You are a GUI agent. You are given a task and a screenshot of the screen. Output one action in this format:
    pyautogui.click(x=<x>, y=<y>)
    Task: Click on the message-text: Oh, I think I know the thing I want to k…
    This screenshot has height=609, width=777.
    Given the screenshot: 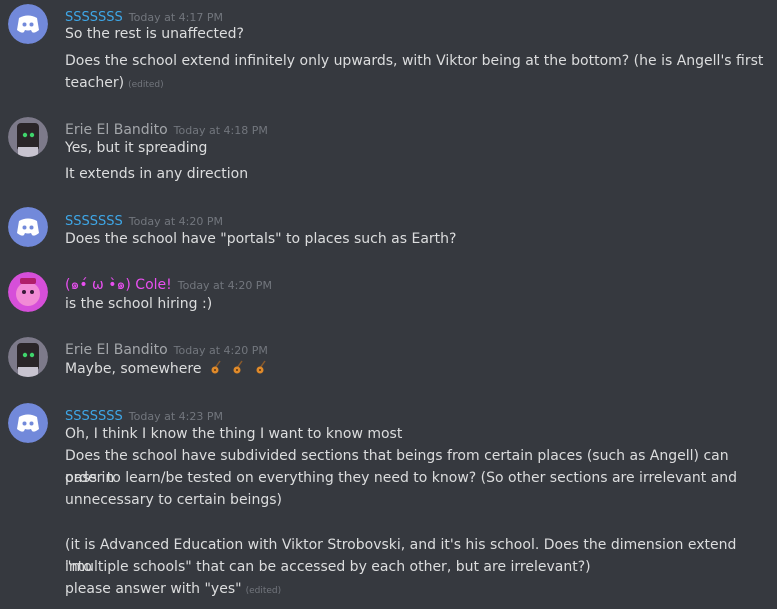 What is the action you would take?
    pyautogui.click(x=234, y=434)
    